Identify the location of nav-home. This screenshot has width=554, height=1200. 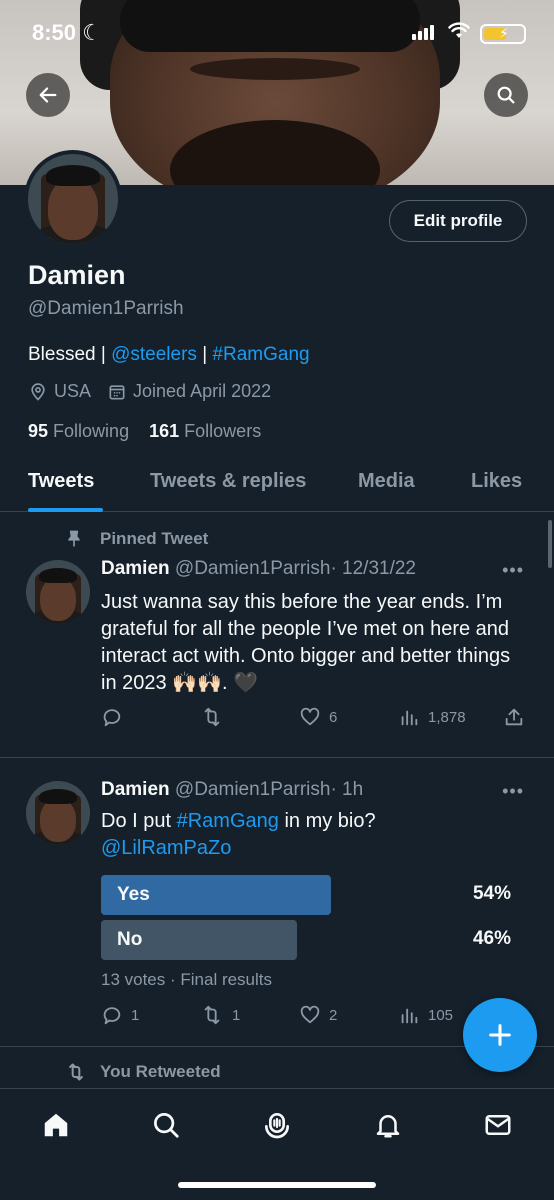
(56, 1125).